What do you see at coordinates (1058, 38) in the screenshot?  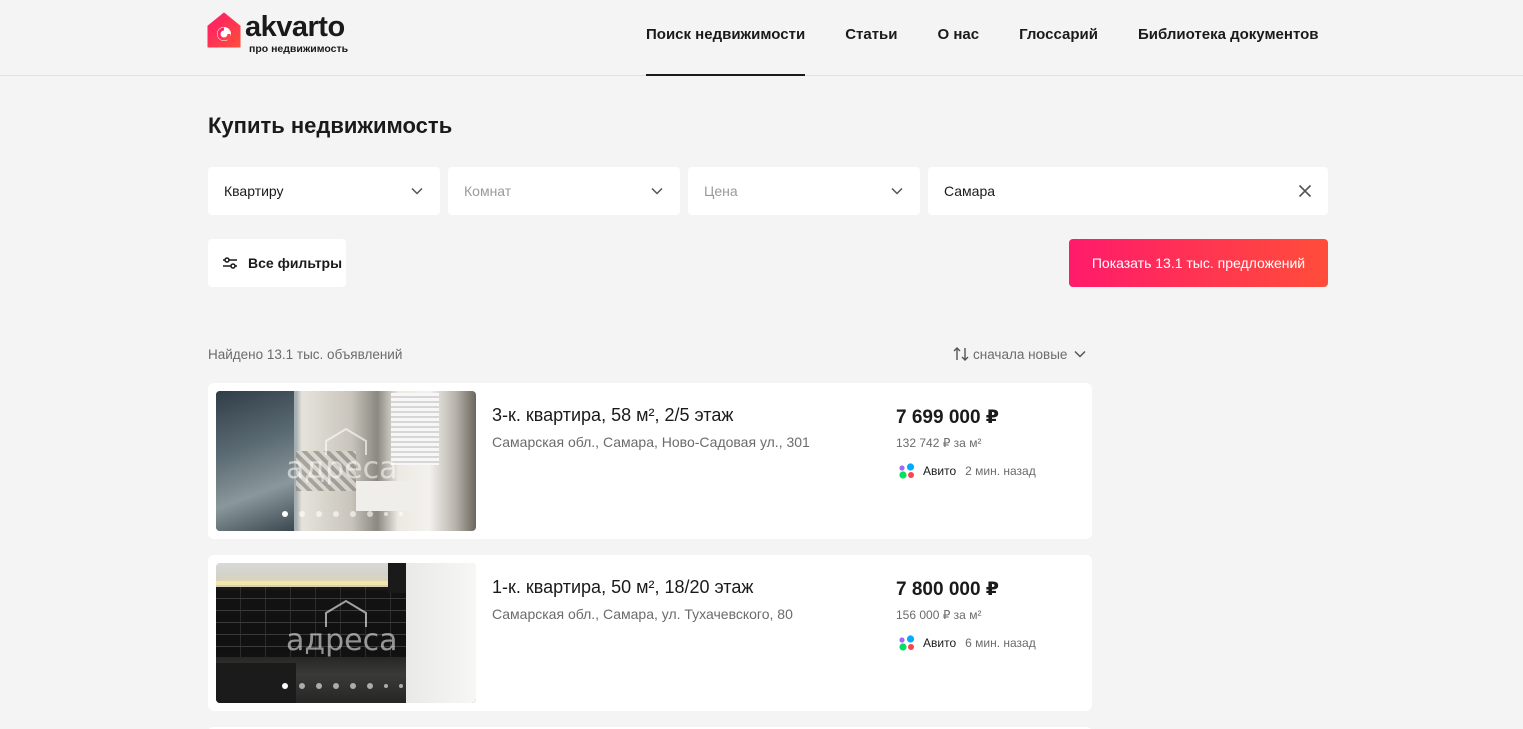 I see `nav-glossary: Глоссарий` at bounding box center [1058, 38].